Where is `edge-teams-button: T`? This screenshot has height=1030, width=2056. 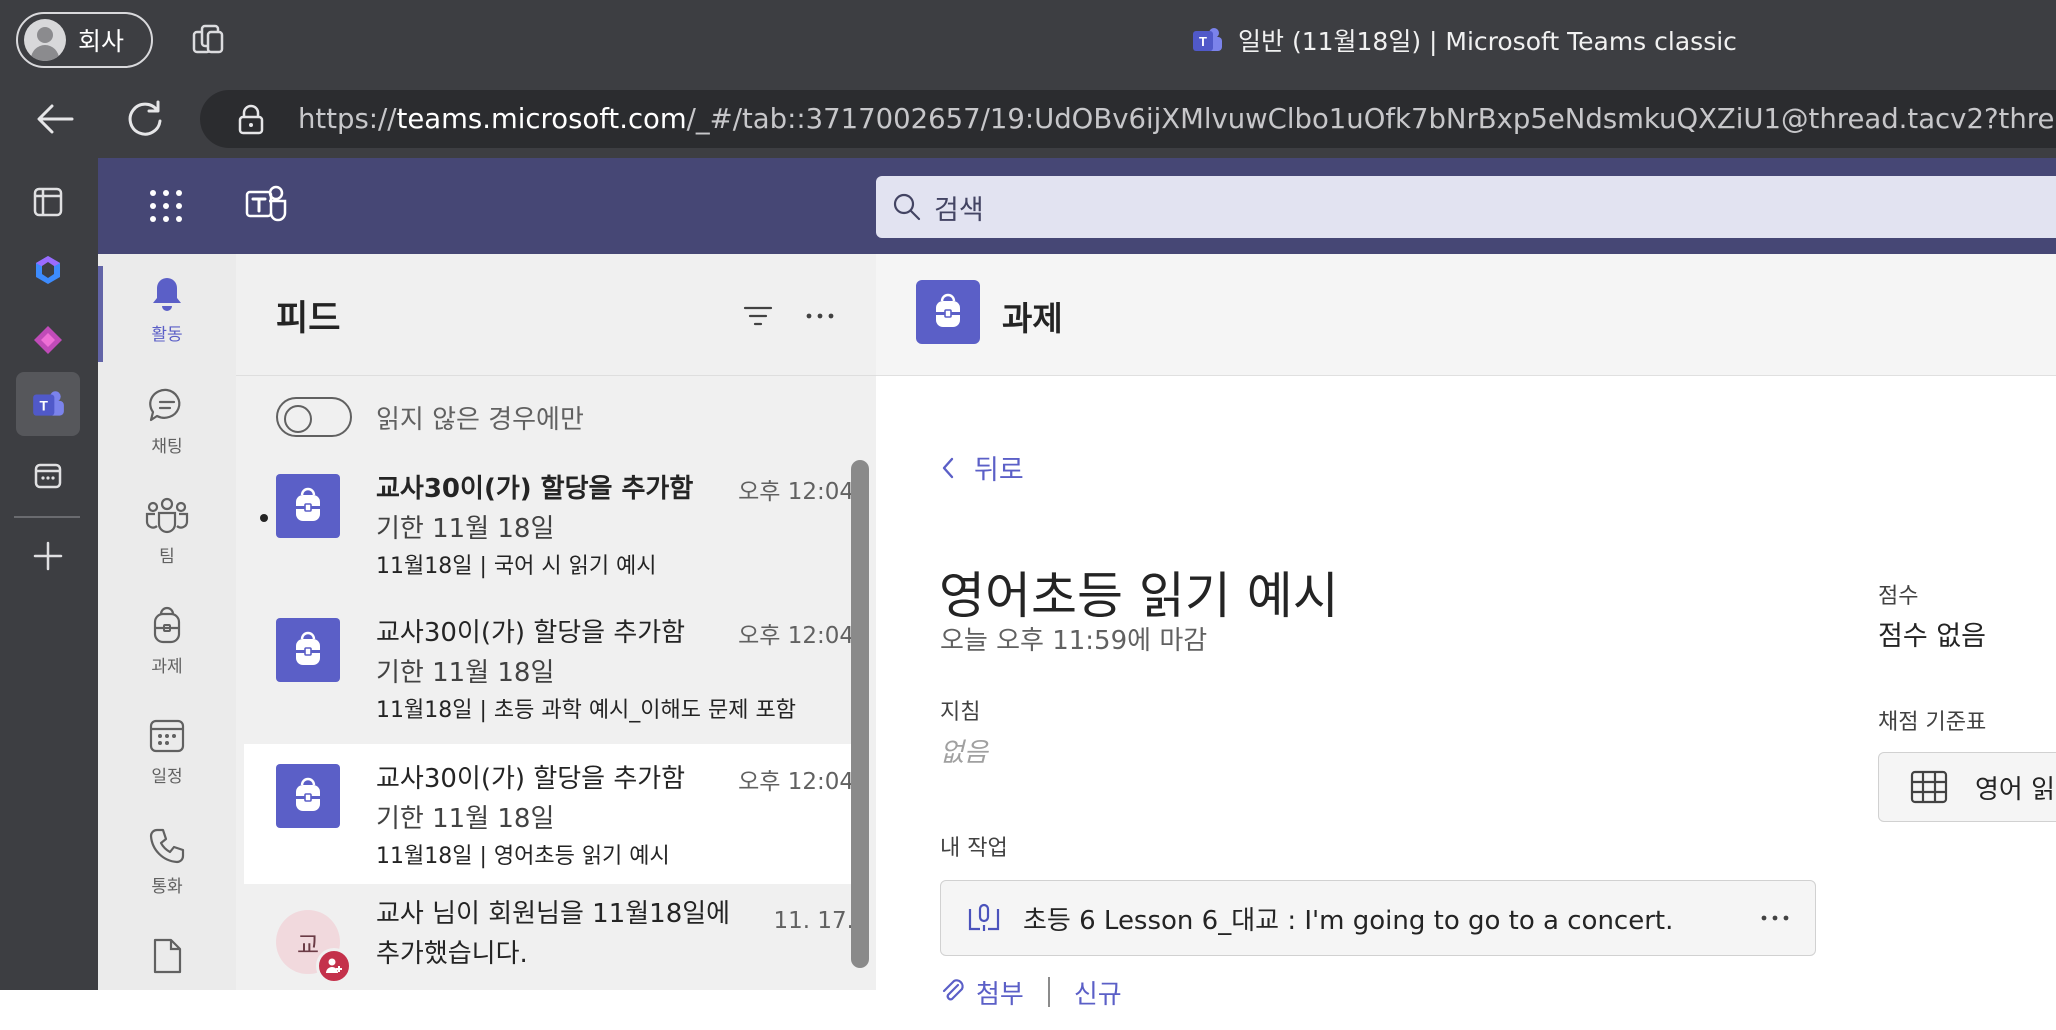 edge-teams-button: T is located at coordinates (48, 404).